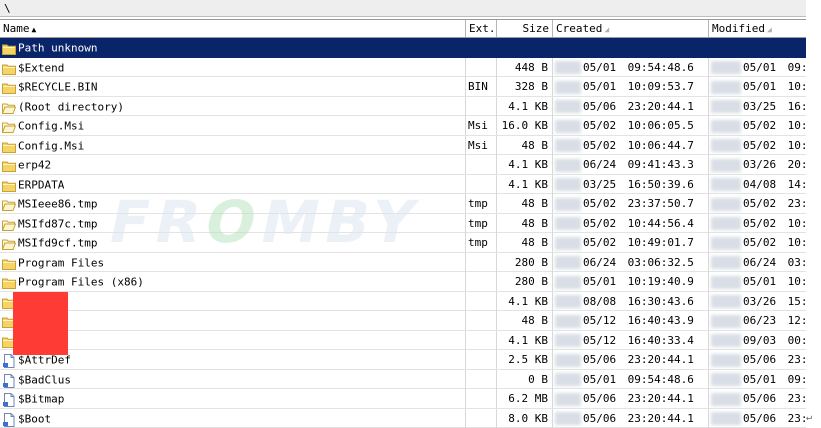 The width and height of the screenshot is (821, 428). Describe the element at coordinates (602, 106) in the screenshot. I see `created-date: 05/06` at that location.